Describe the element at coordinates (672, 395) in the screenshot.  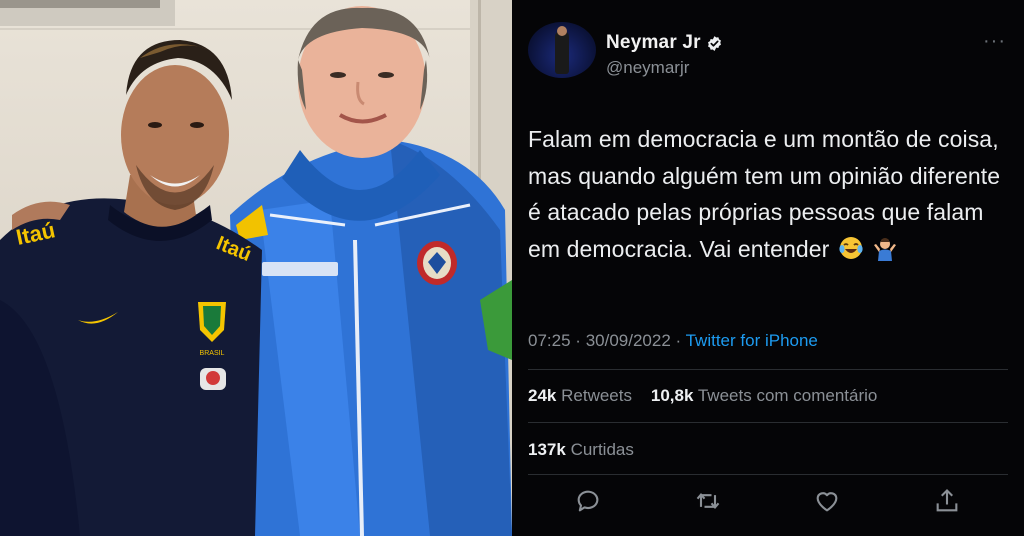
I see `quote-count: 10,8k` at that location.